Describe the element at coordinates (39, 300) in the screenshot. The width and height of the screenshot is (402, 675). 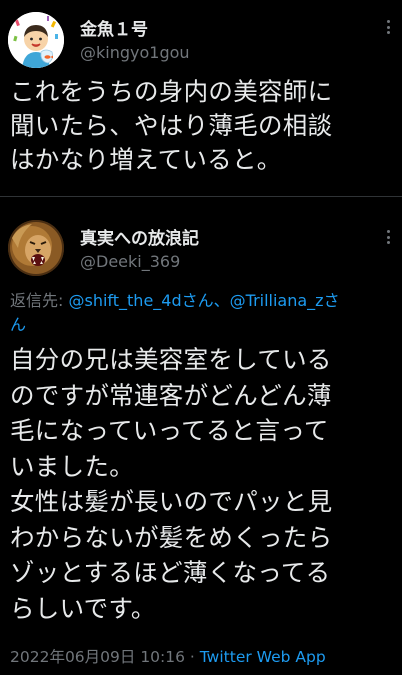
I see `replying-prefix: 返信先:` at that location.